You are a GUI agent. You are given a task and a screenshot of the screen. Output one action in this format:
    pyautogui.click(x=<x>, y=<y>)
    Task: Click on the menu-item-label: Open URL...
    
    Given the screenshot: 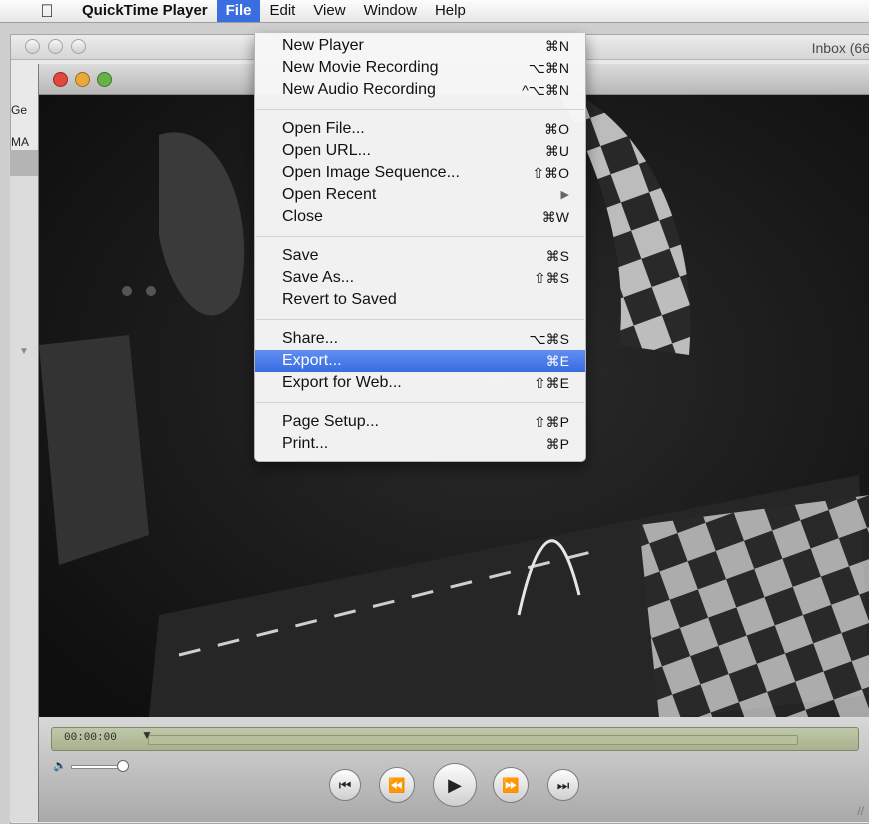 What is the action you would take?
    pyautogui.click(x=326, y=150)
    